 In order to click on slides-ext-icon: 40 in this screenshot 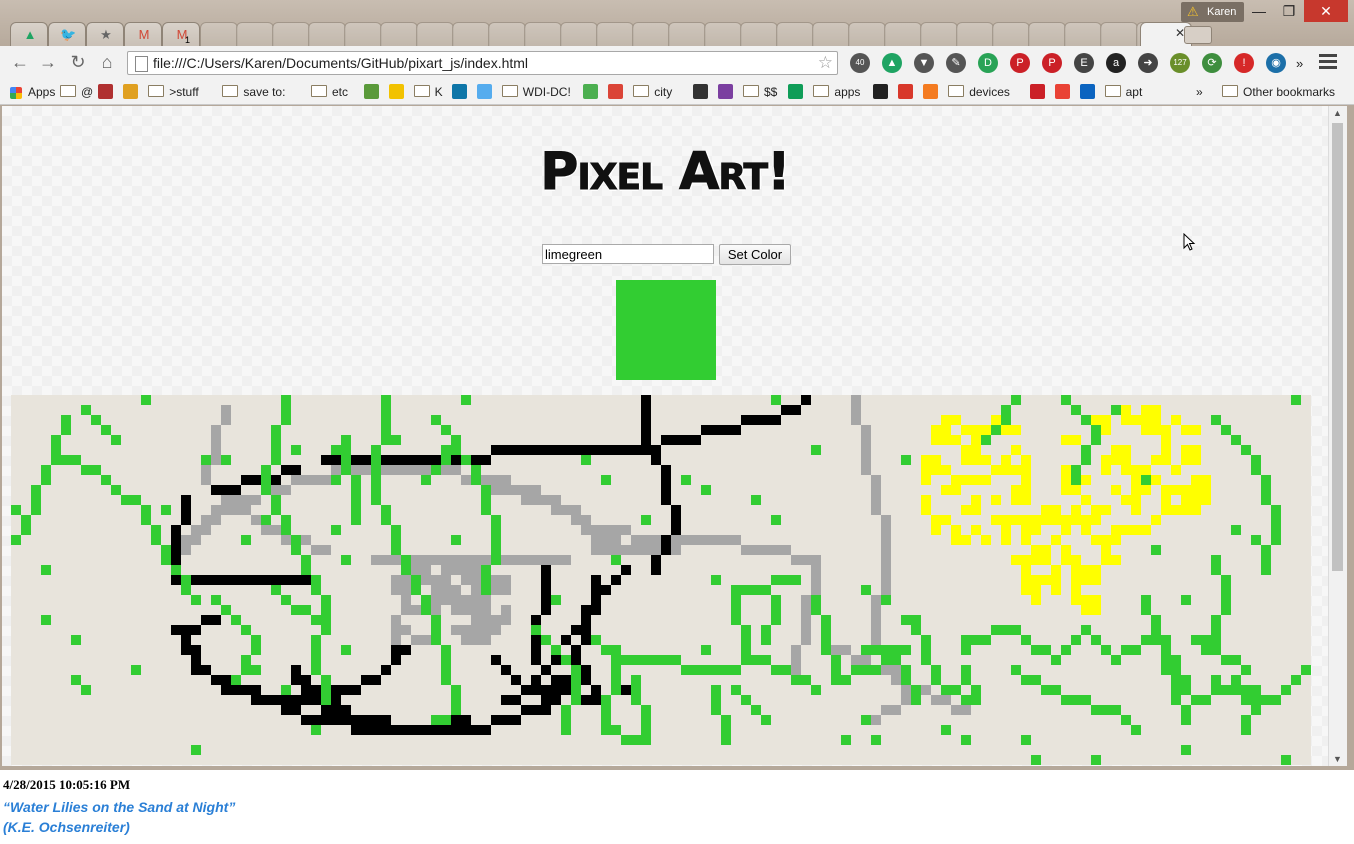, I will do `click(860, 63)`.